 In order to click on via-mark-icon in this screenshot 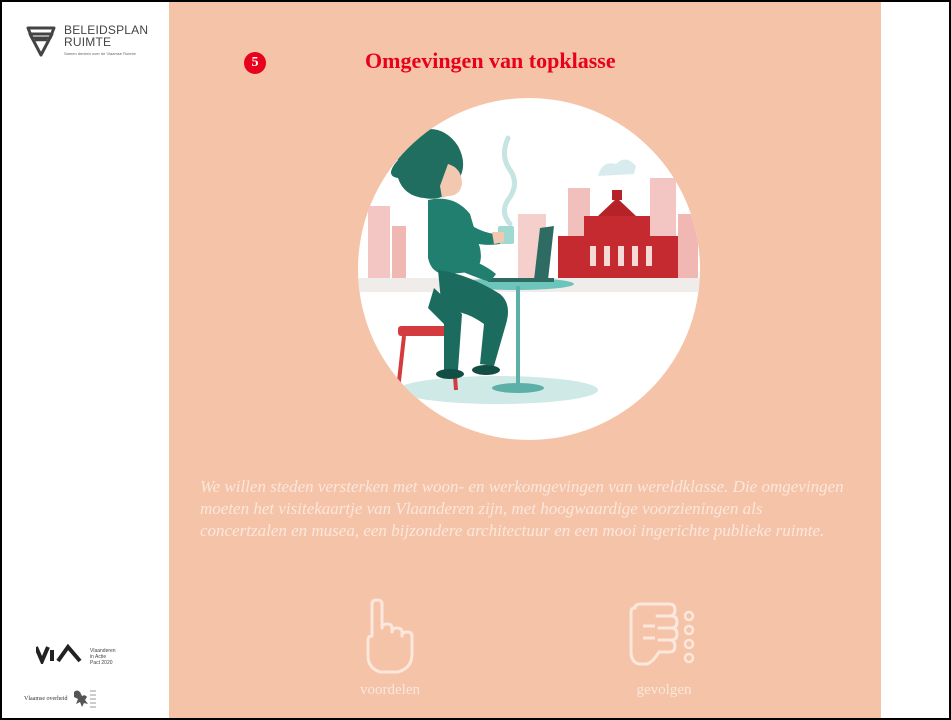, I will do `click(58, 655)`.